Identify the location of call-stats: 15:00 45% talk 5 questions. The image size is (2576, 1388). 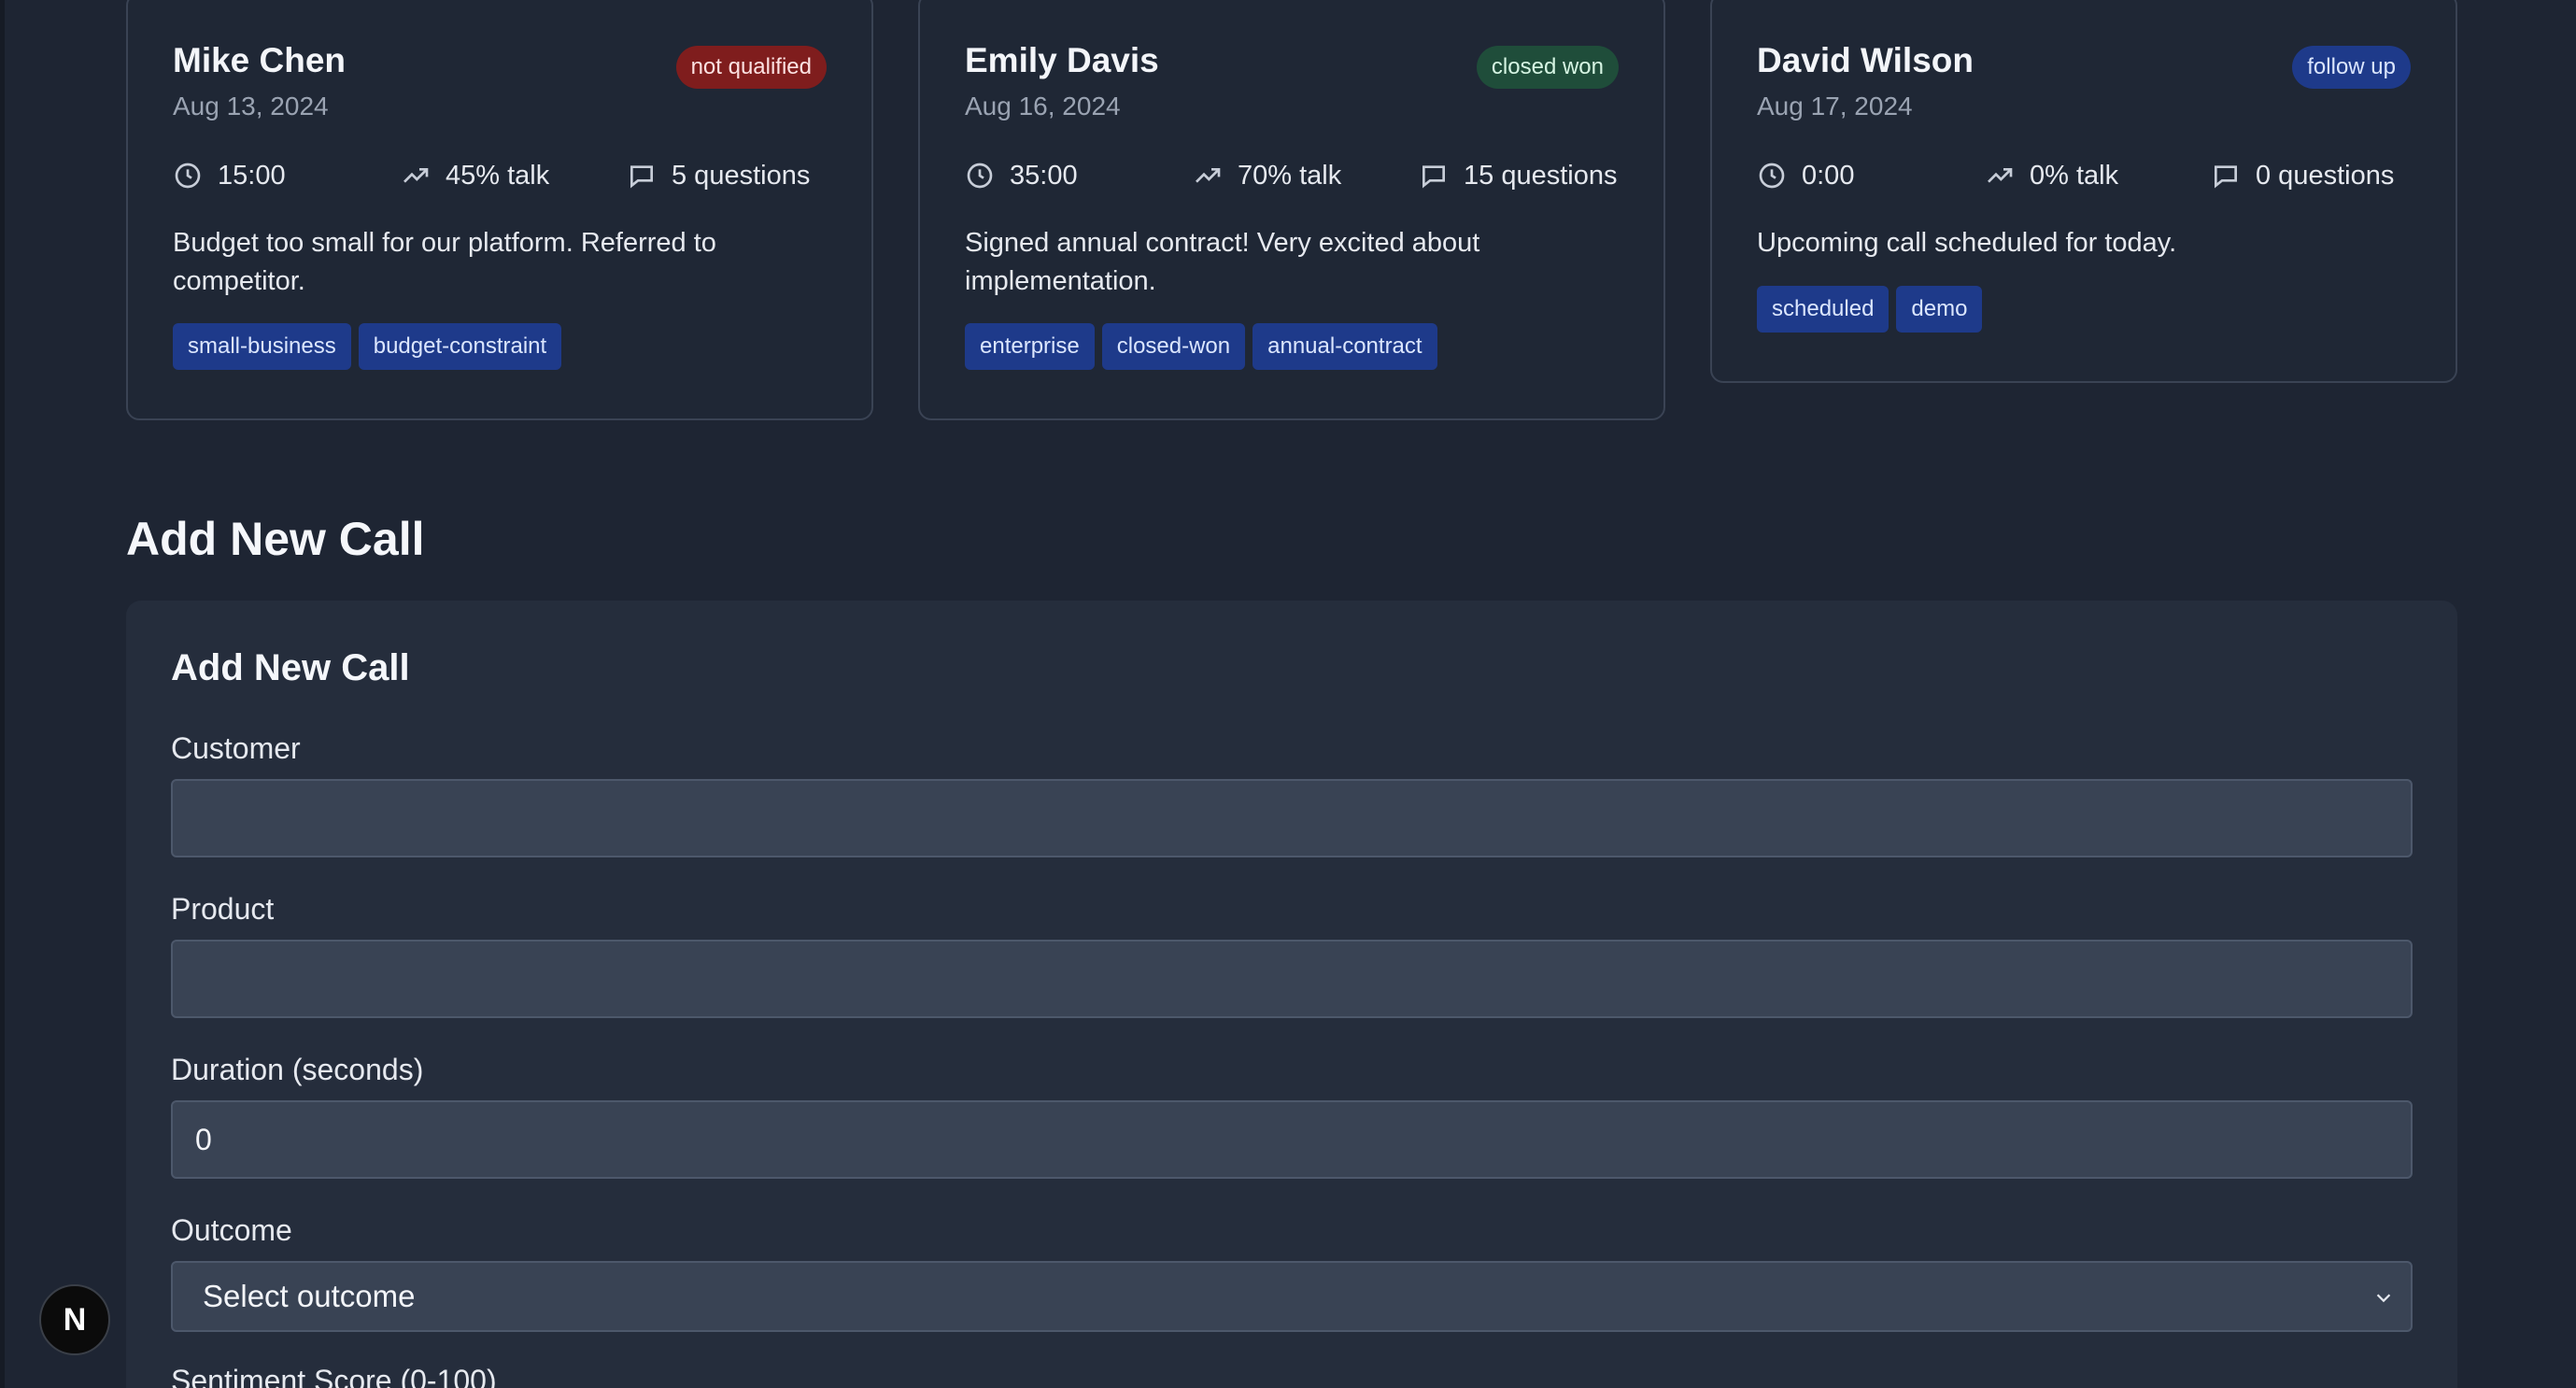
(500, 175).